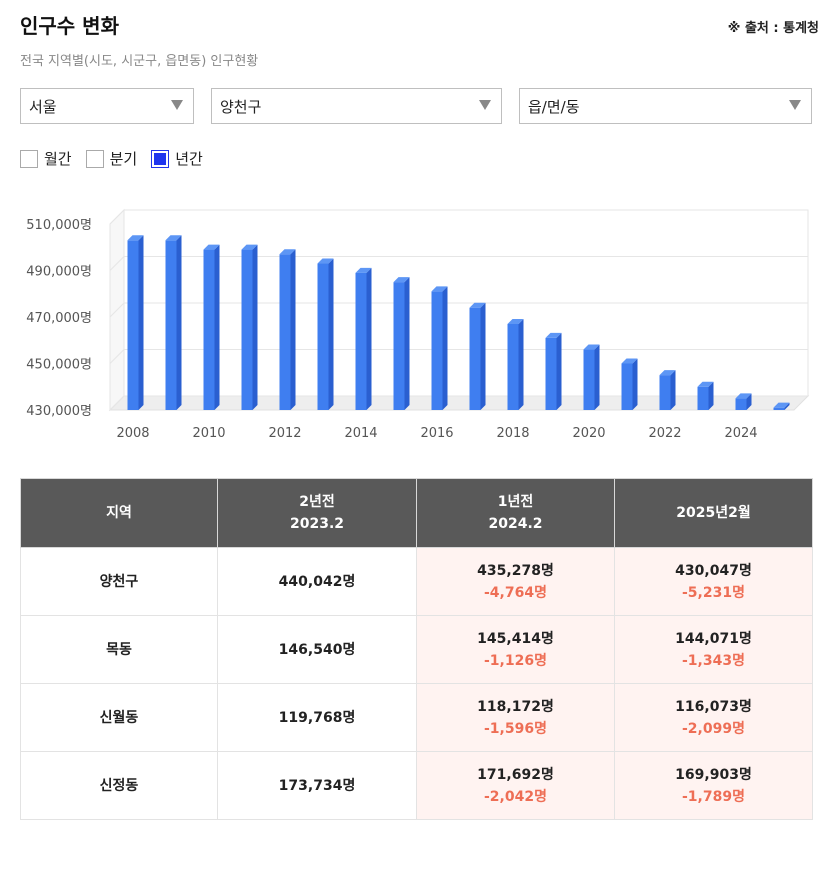 This screenshot has width=827, height=882. I want to click on table-header-row: 지역 2년전 2023.2 1년전 2024.2 2025년2월, so click(416, 513).